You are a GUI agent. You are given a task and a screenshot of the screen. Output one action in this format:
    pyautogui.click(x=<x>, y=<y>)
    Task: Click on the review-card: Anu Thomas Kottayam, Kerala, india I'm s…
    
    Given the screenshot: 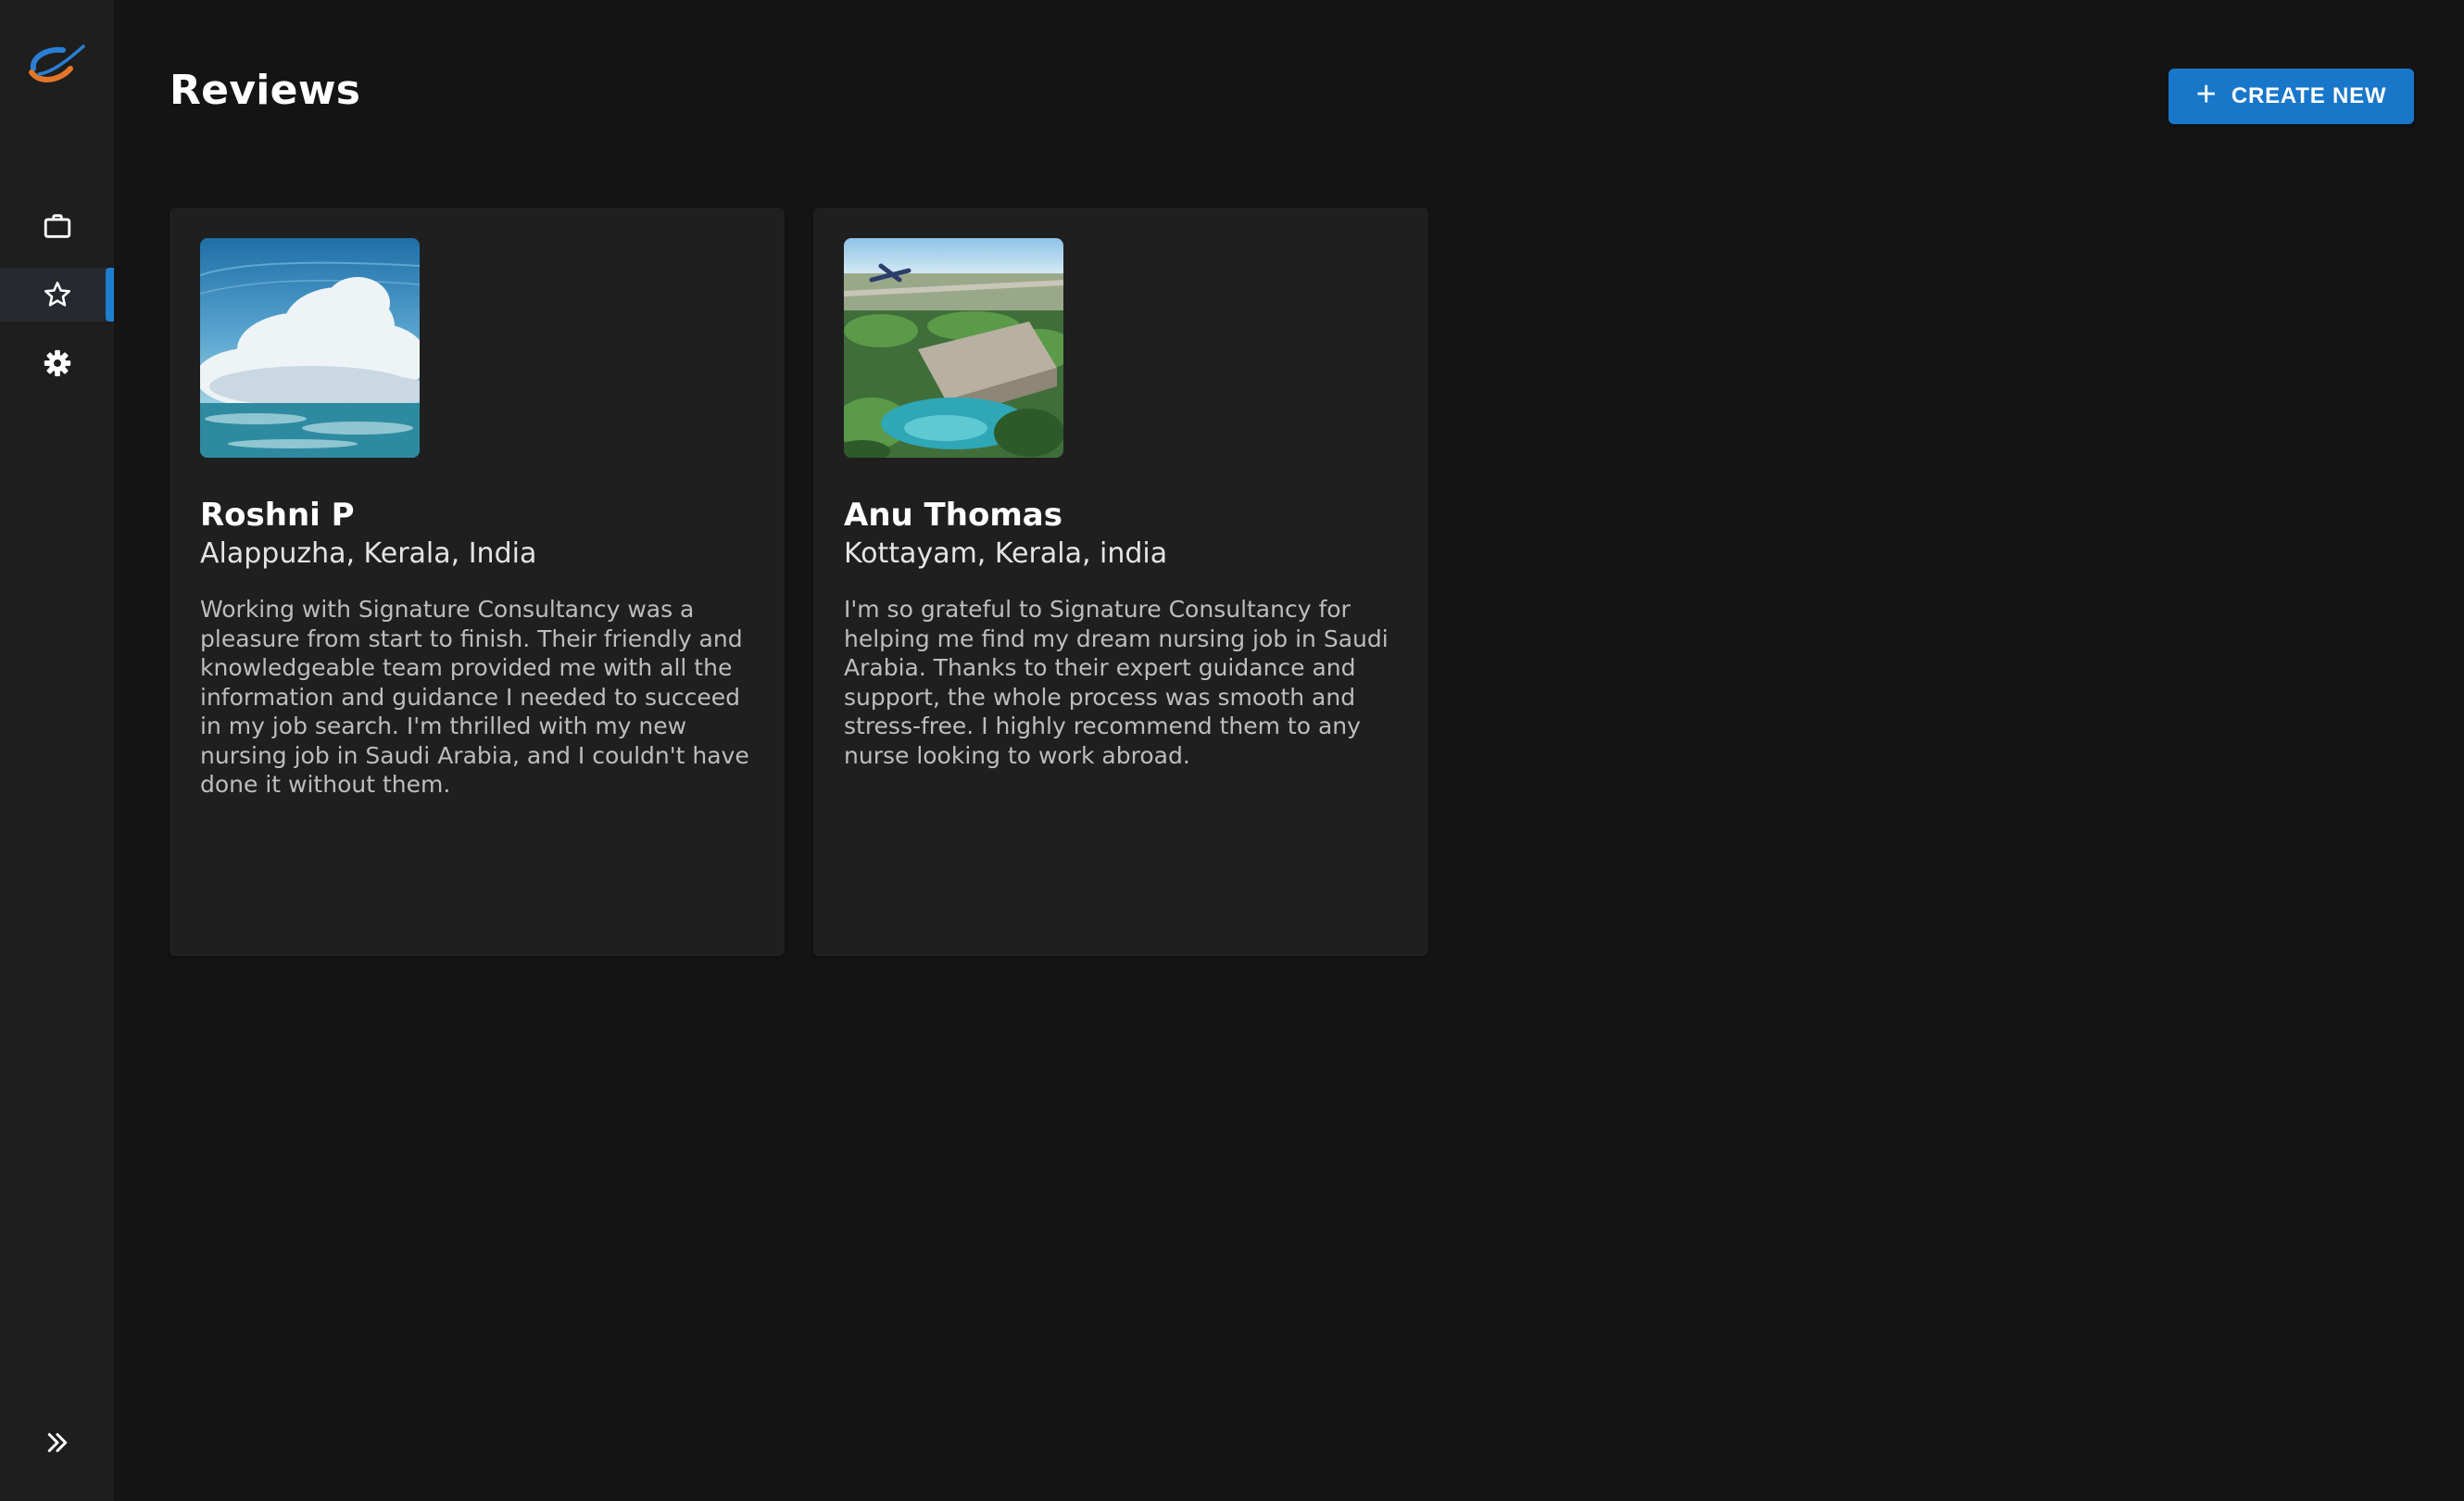 What is the action you would take?
    pyautogui.click(x=1120, y=582)
    